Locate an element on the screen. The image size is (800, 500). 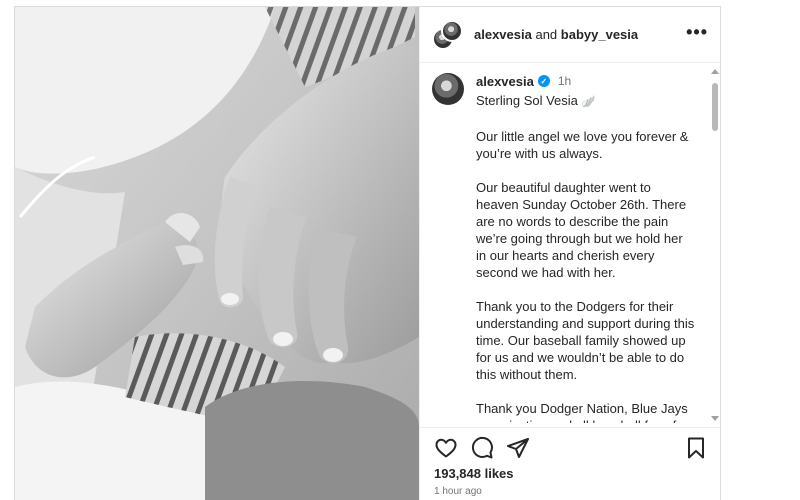
scroll-down-arrow-icon is located at coordinates (715, 418).